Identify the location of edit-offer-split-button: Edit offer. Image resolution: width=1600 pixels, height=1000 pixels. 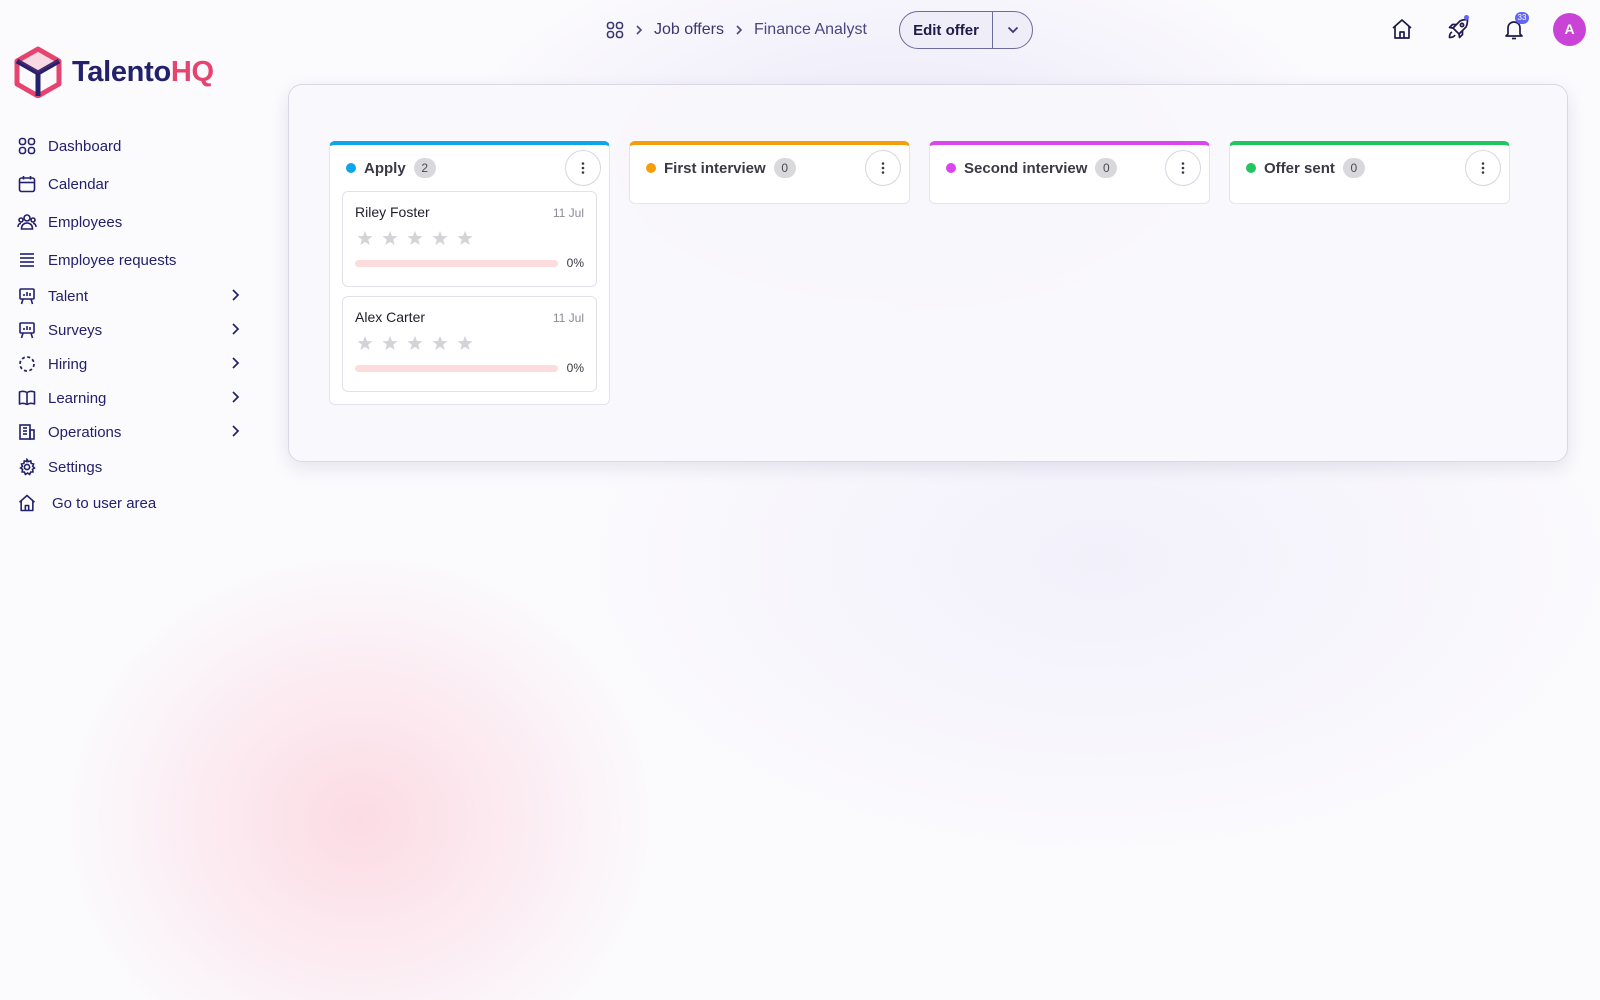
(966, 30).